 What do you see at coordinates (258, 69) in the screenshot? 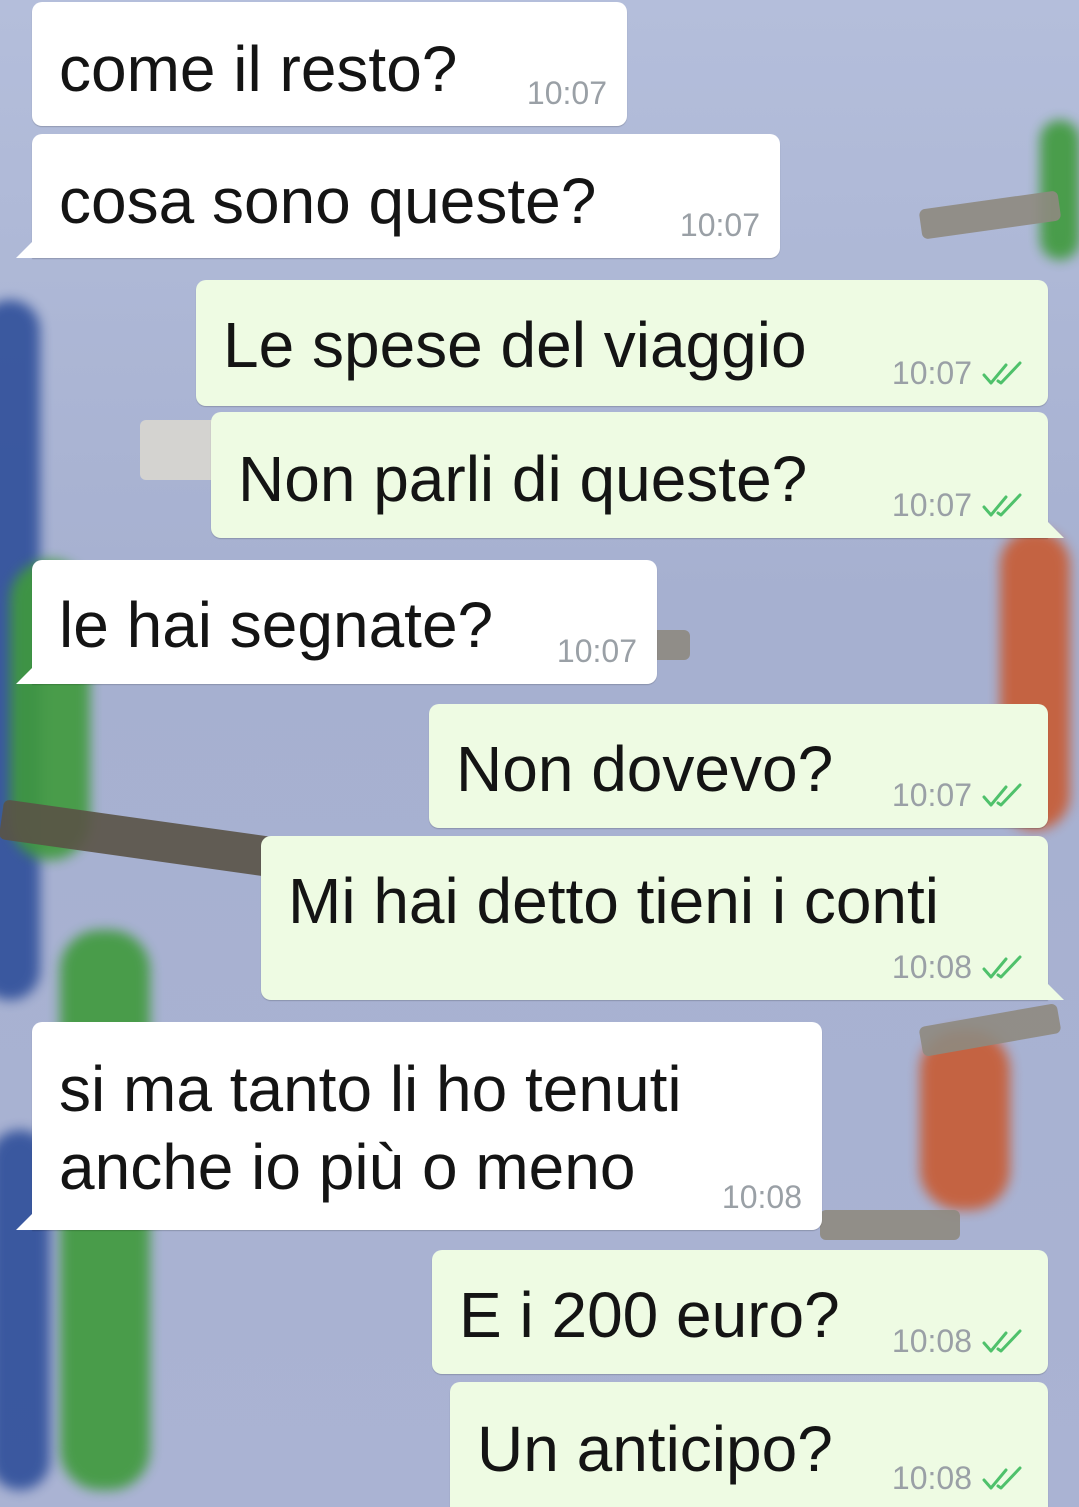
I see `message-text: come il resto?` at bounding box center [258, 69].